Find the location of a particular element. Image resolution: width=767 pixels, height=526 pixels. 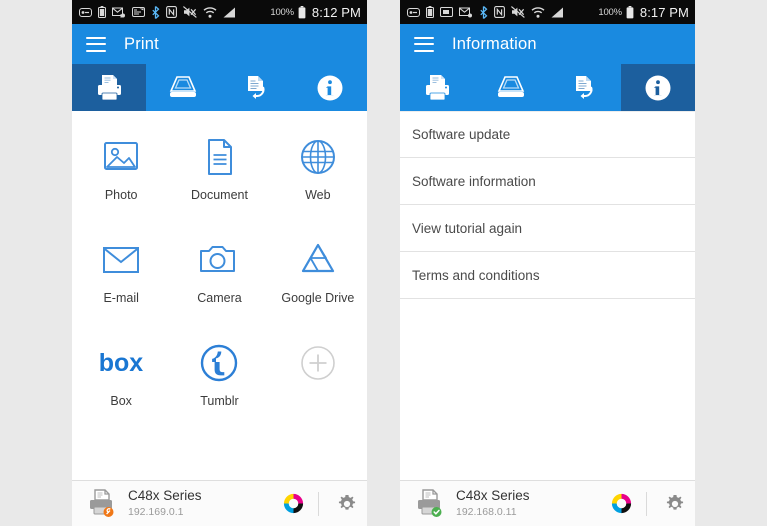

status-bar-icons-right is located at coordinates (502, 12).